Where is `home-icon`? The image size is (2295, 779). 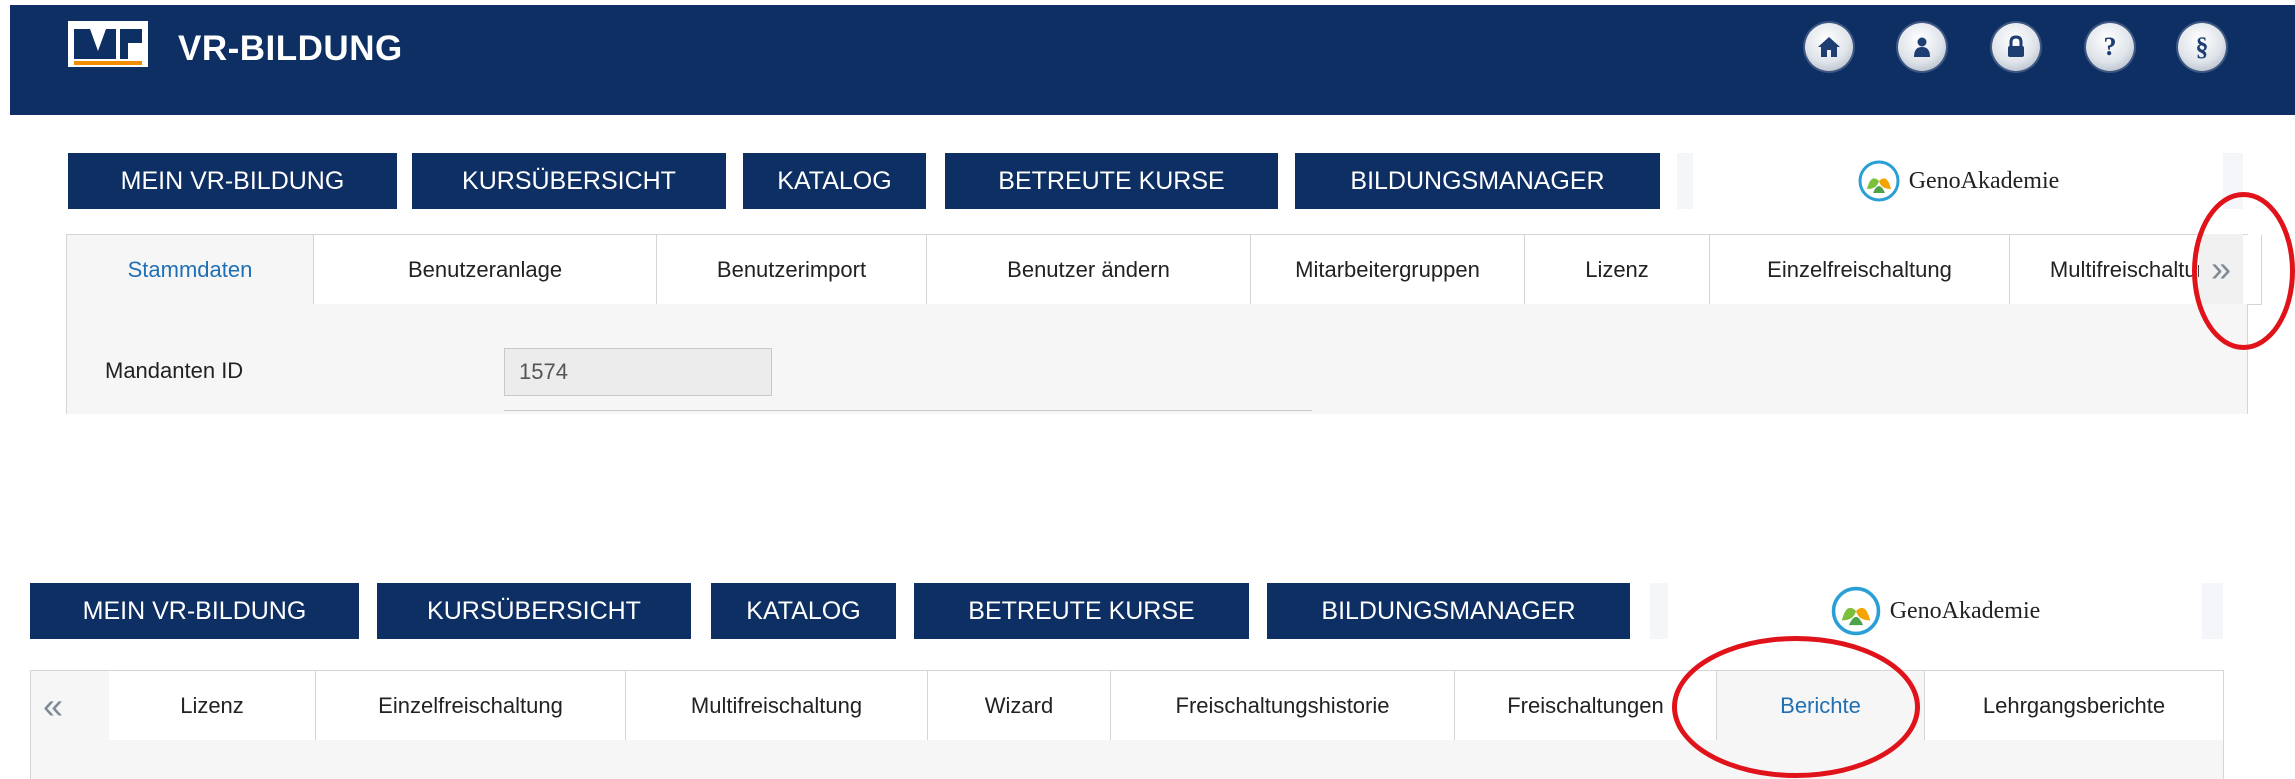
home-icon is located at coordinates (1829, 47).